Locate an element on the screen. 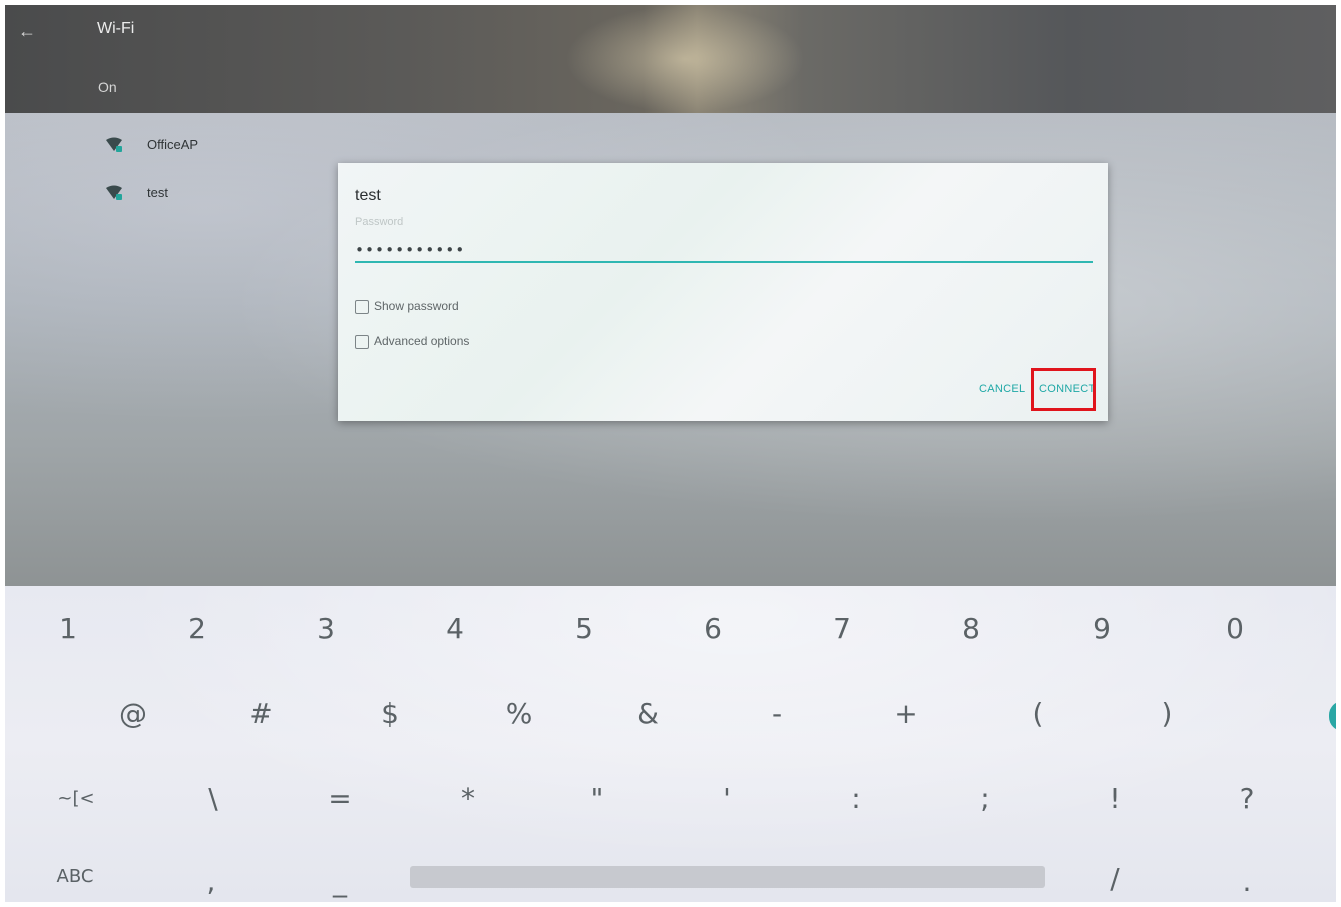 Image resolution: width=1341 pixels, height=907 pixels. key-at: @ is located at coordinates (133, 714).